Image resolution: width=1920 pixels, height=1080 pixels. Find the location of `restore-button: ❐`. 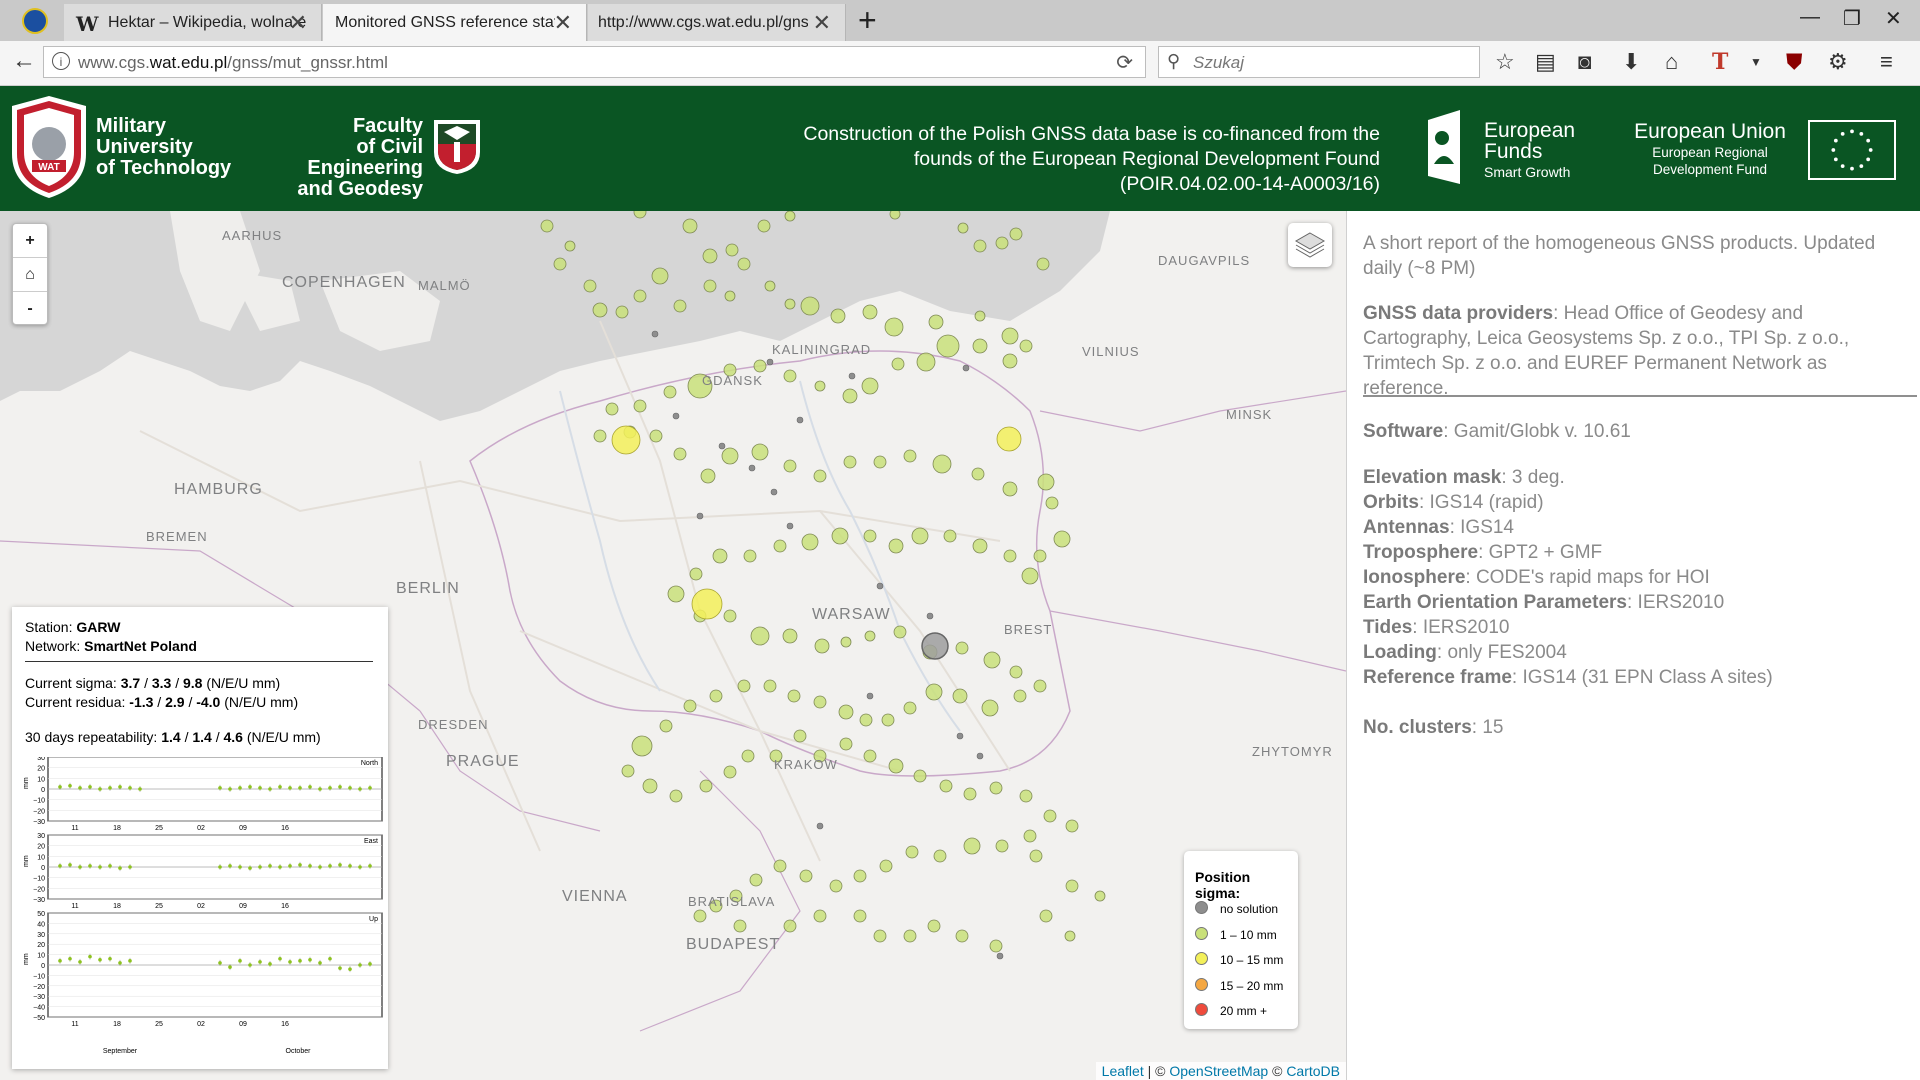

restore-button: ❐ is located at coordinates (1852, 18).